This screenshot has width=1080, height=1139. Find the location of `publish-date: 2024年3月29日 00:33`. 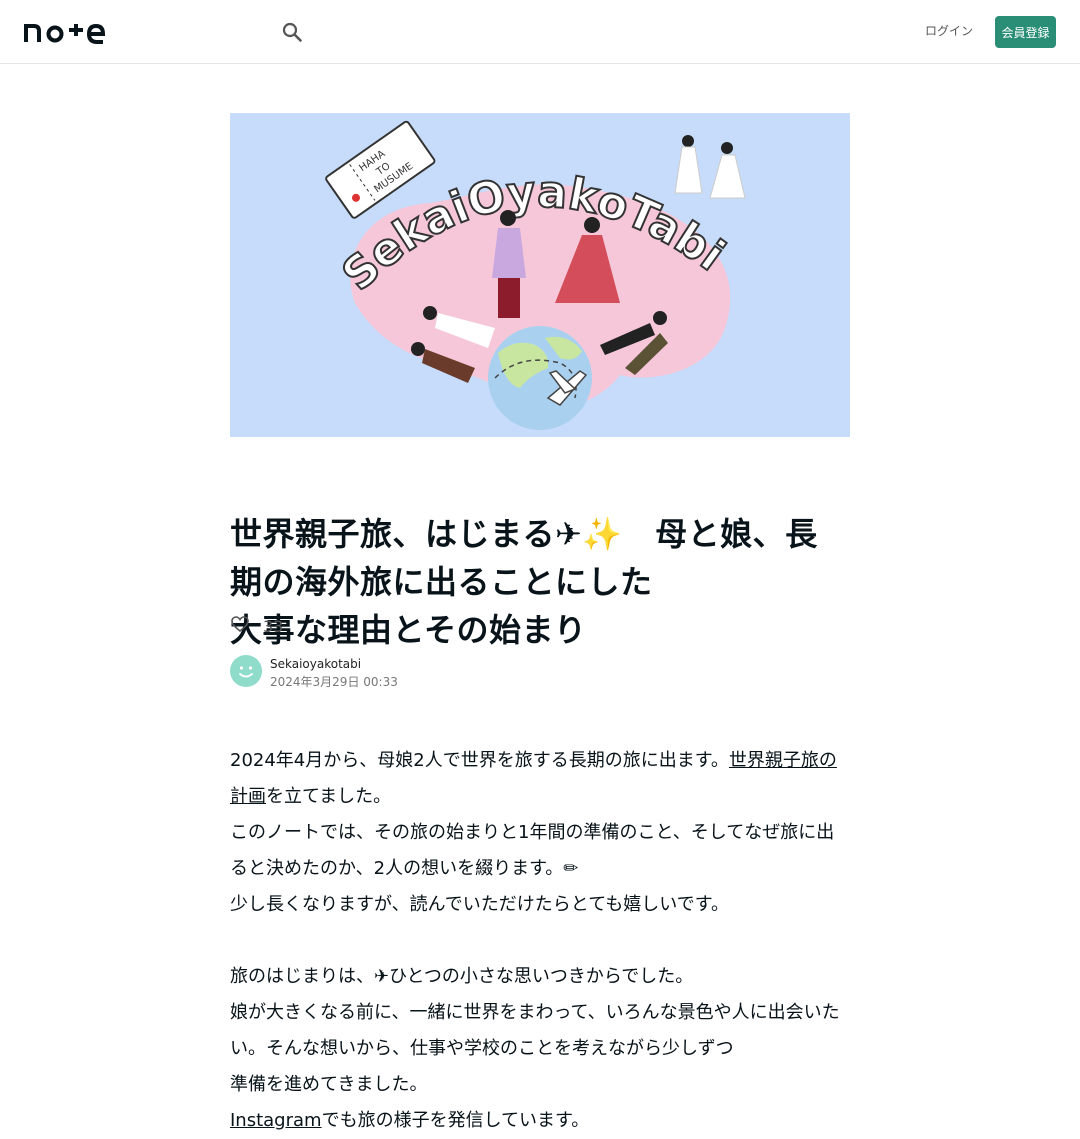

publish-date: 2024年3月29日 00:33 is located at coordinates (334, 682).